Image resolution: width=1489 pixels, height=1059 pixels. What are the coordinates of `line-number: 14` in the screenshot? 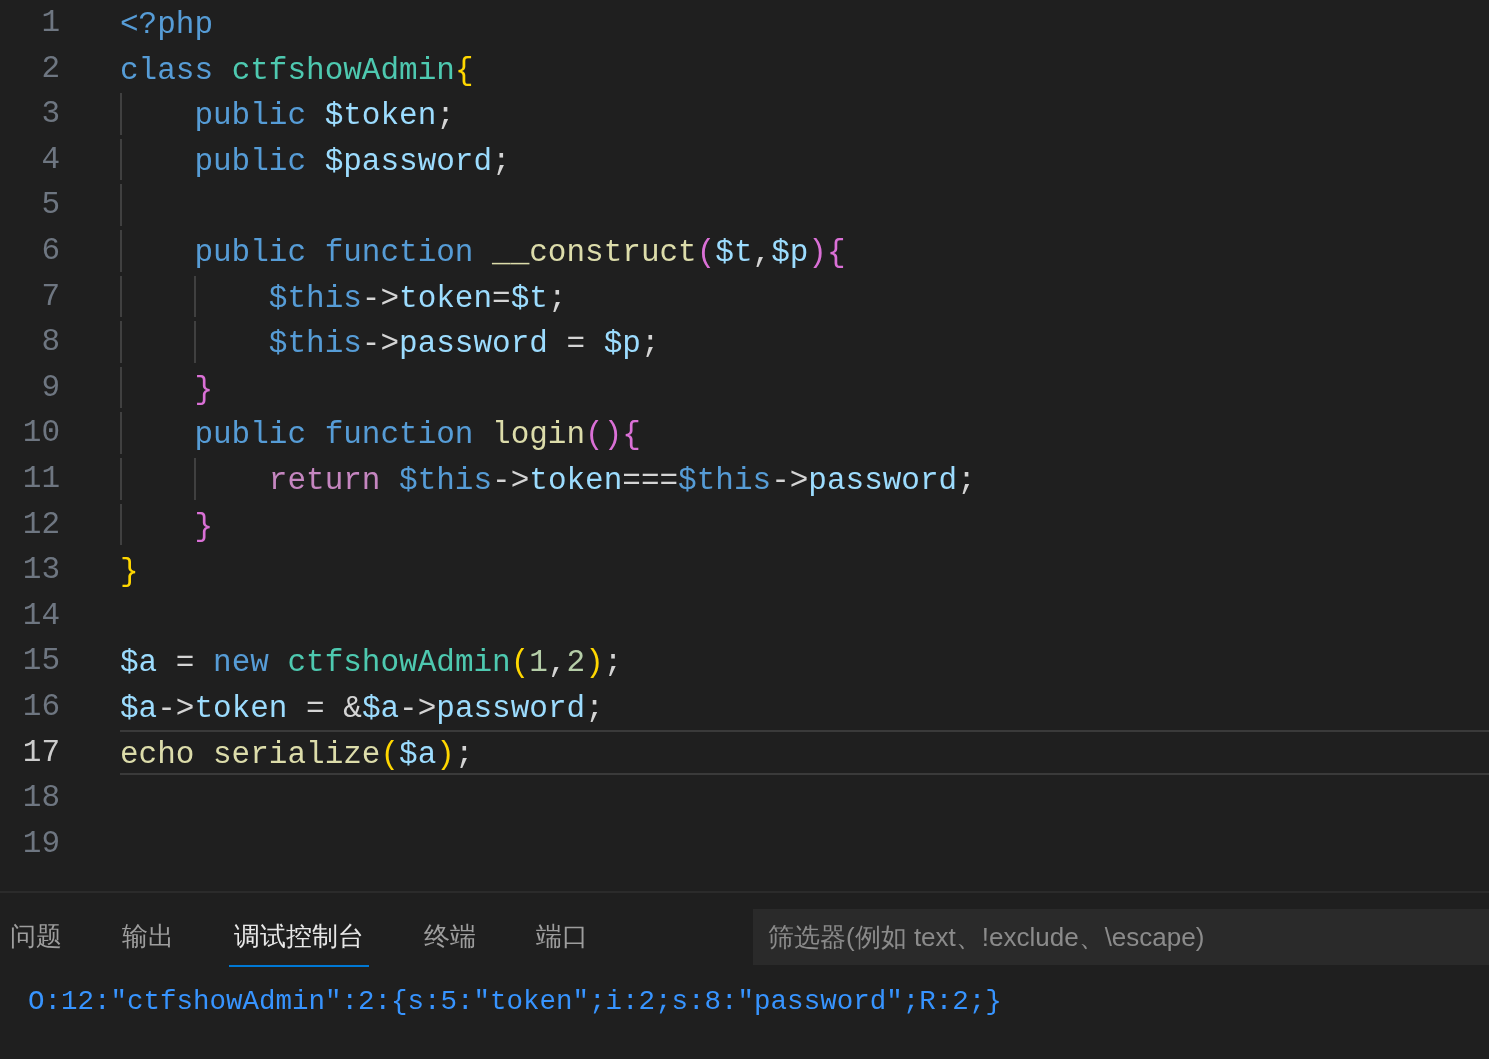 It's located at (40, 615).